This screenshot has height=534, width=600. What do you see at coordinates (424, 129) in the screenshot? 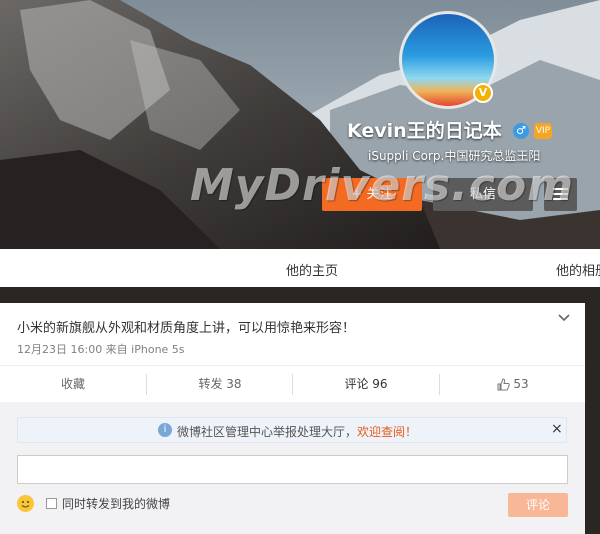
I see `profile-name: Kevin王的日记本` at bounding box center [424, 129].